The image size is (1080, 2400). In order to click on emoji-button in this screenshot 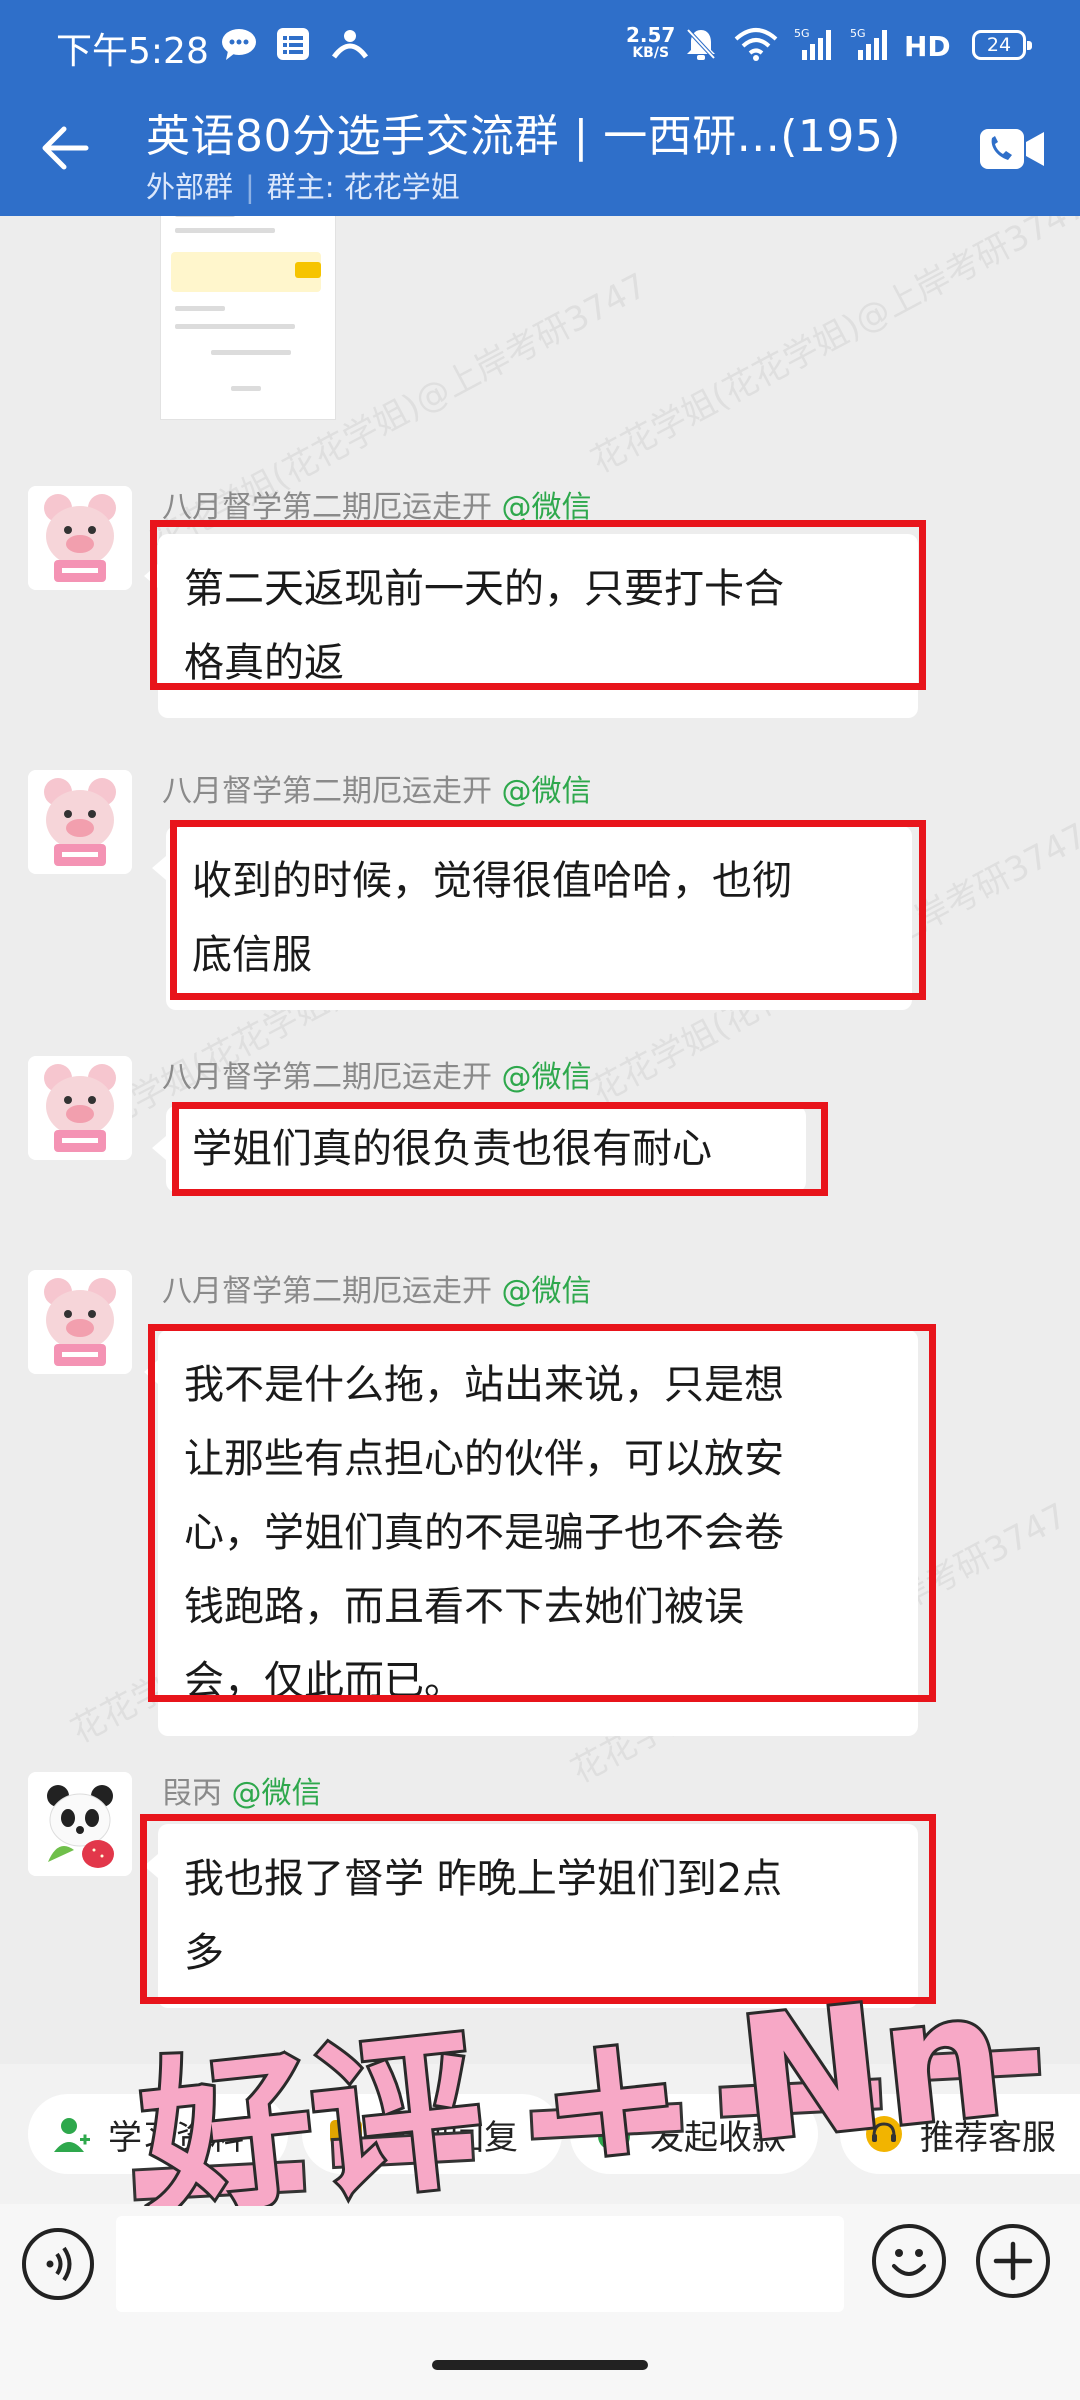, I will do `click(909, 2261)`.